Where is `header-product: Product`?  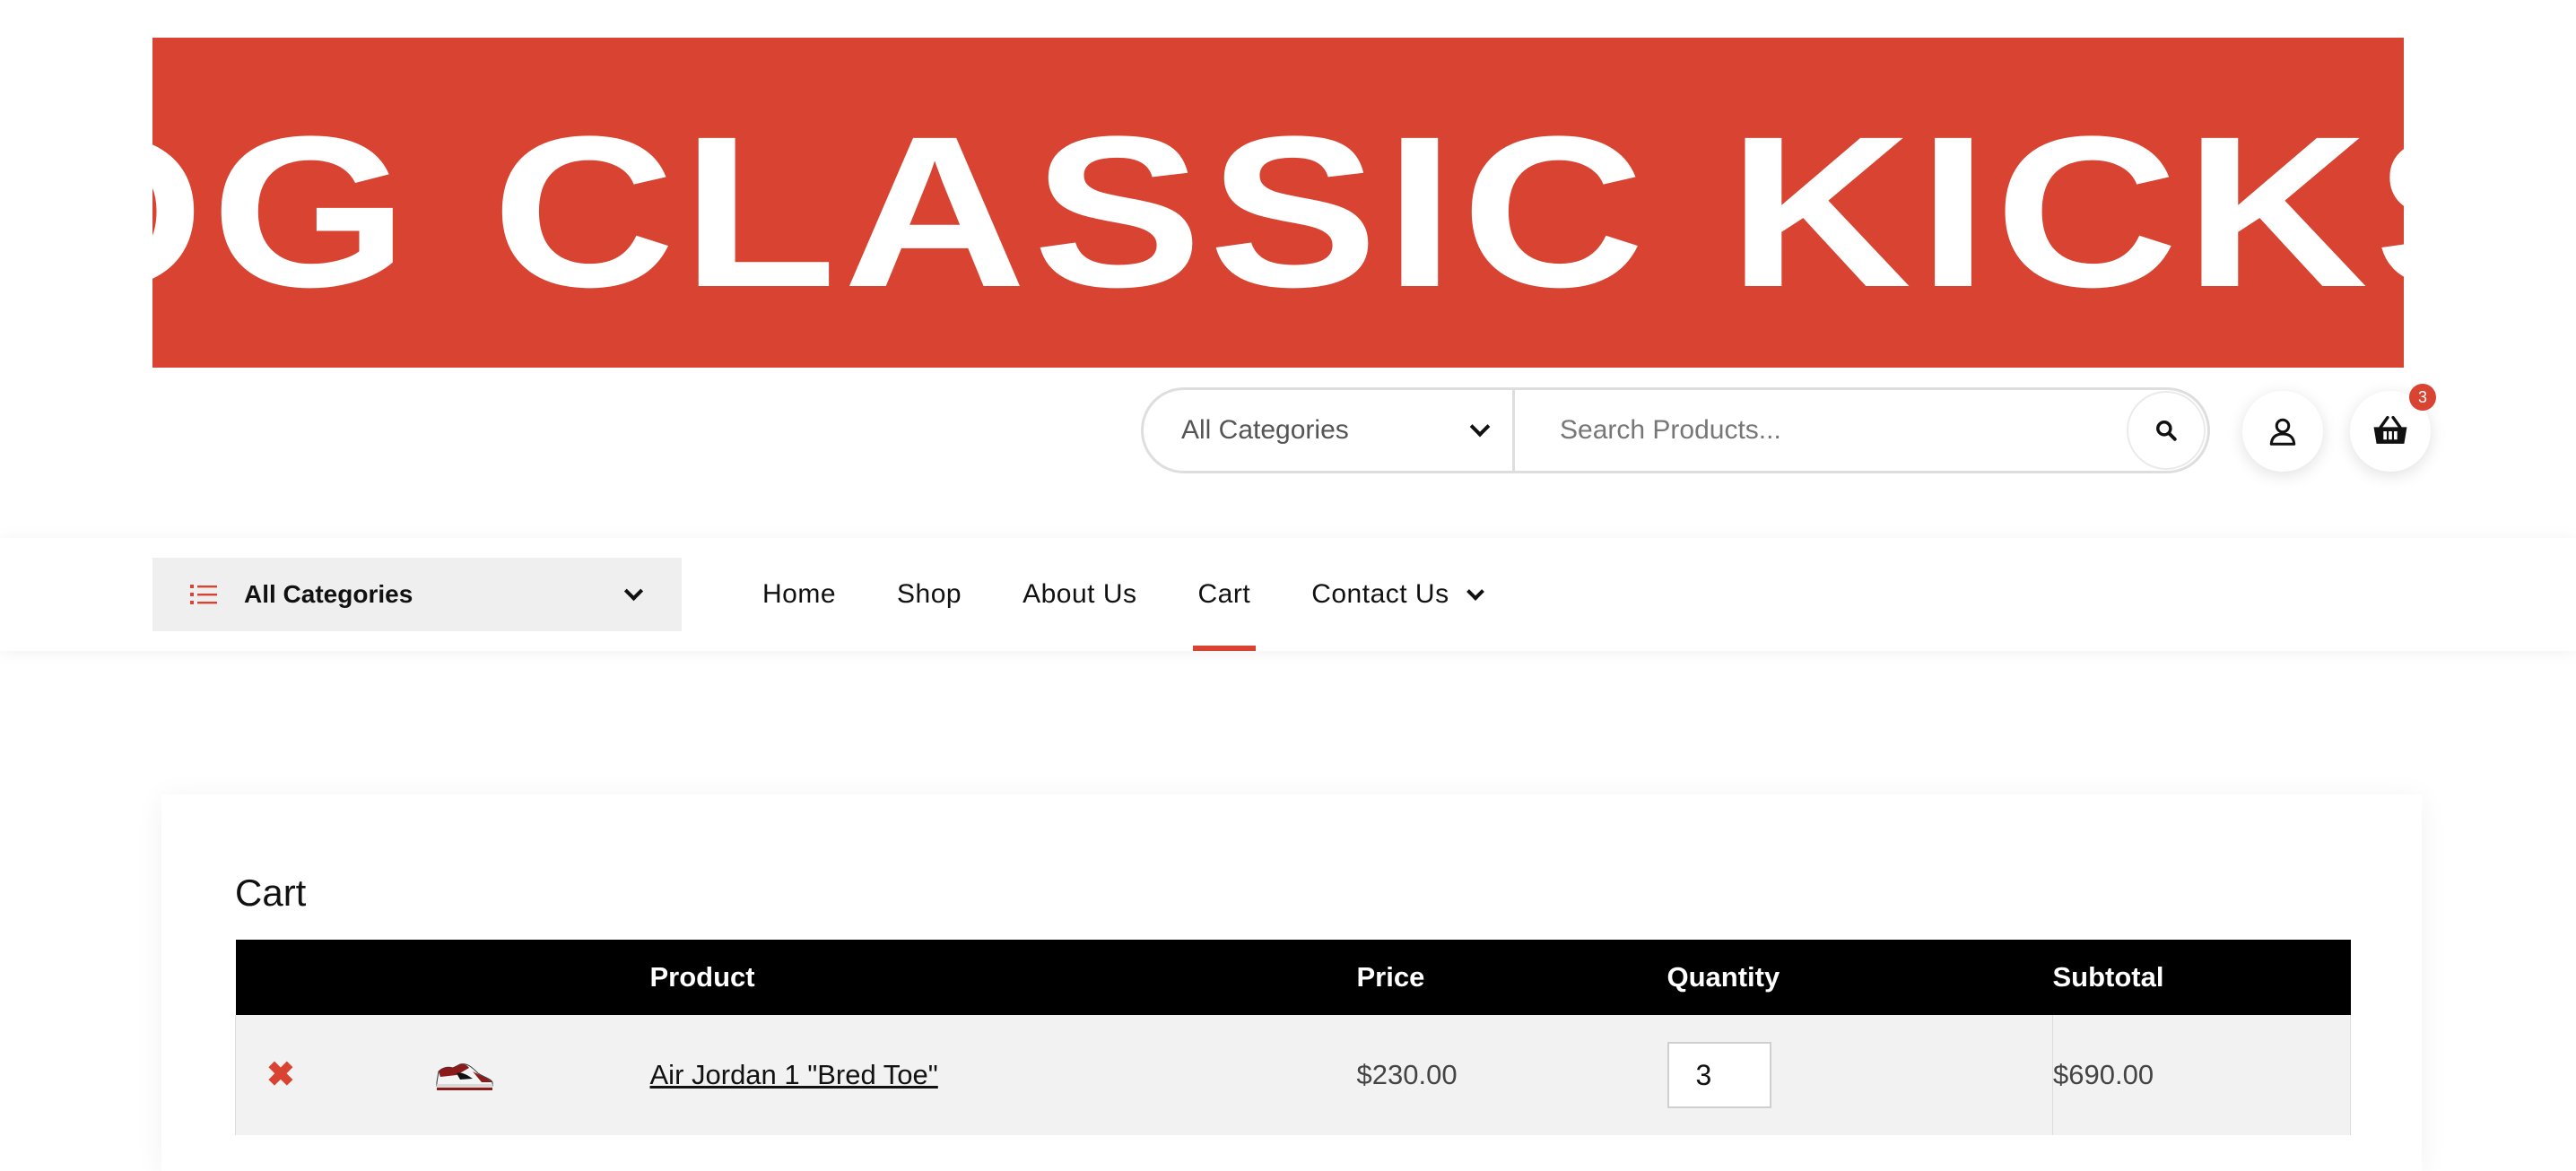
header-product: Product is located at coordinates (1003, 977).